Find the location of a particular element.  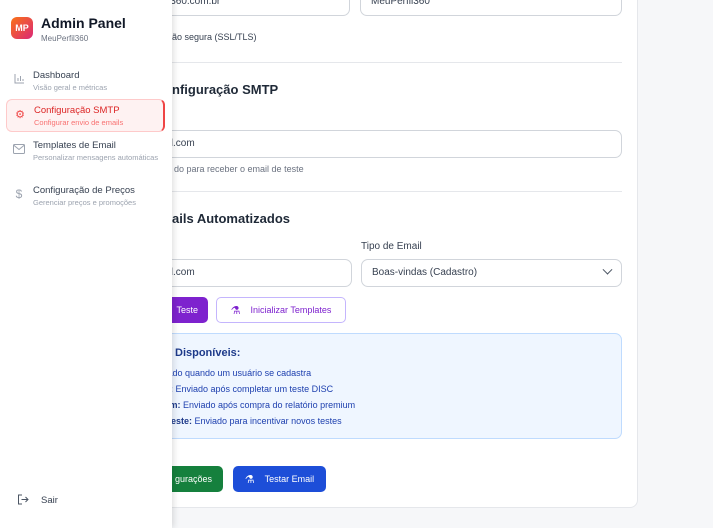

chevron-down-icon is located at coordinates (607, 269).